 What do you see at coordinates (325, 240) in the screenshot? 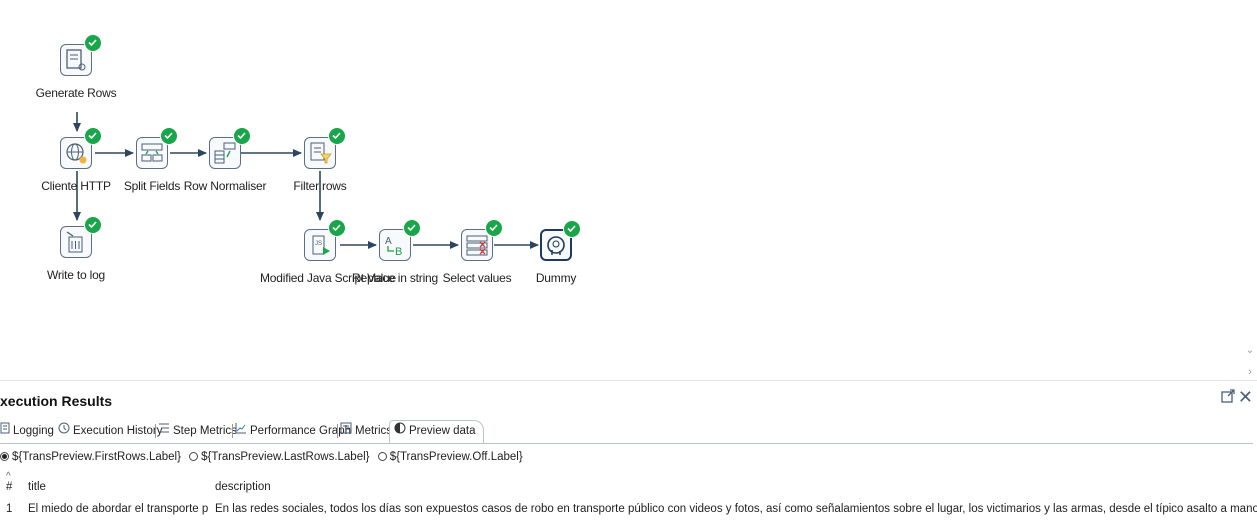
I see `javascript-icon: JS` at bounding box center [325, 240].